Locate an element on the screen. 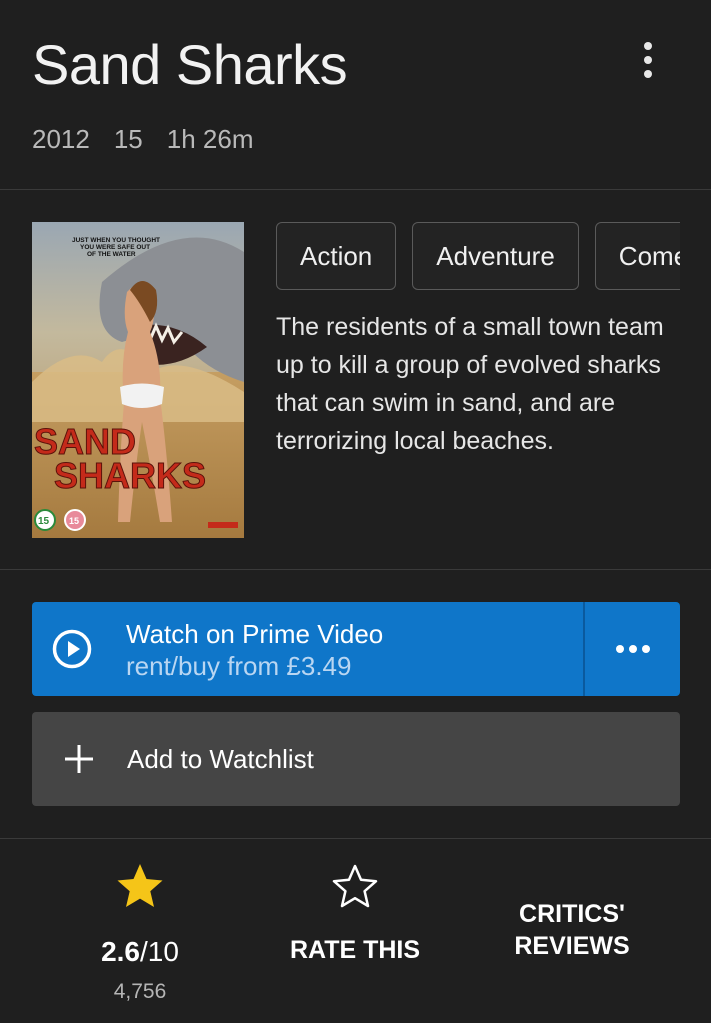 This screenshot has width=711, height=1023. genre-chip: Comedy is located at coordinates (637, 256).